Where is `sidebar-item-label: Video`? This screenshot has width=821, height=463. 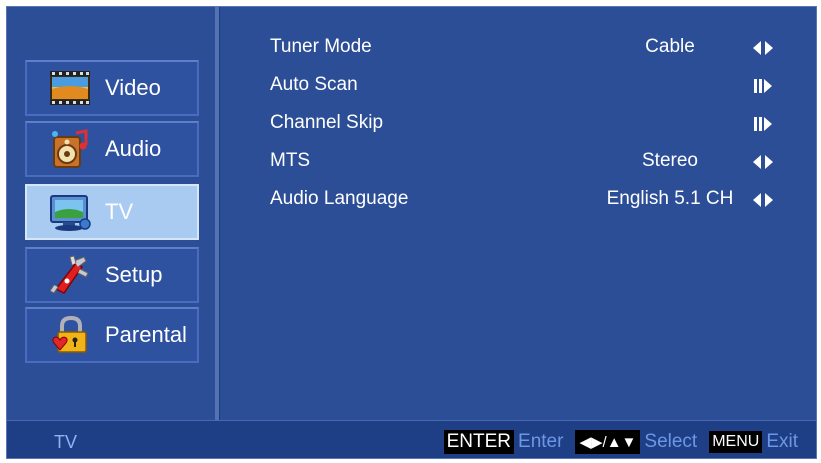
sidebar-item-label: Video is located at coordinates (133, 87).